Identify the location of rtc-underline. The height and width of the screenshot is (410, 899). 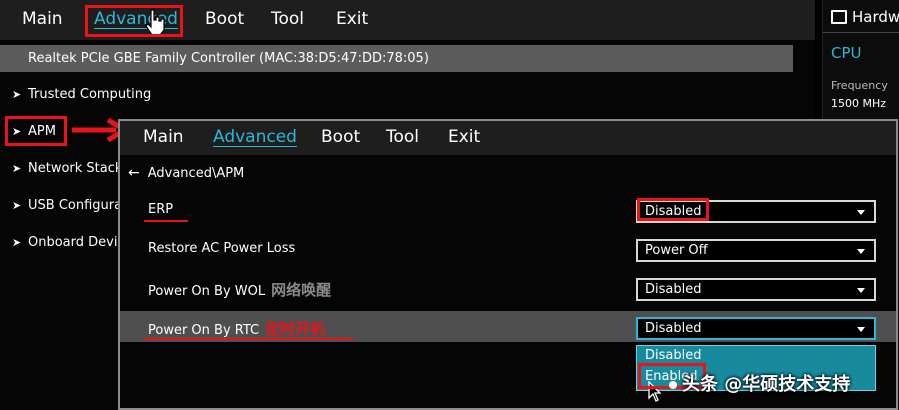
(248, 339).